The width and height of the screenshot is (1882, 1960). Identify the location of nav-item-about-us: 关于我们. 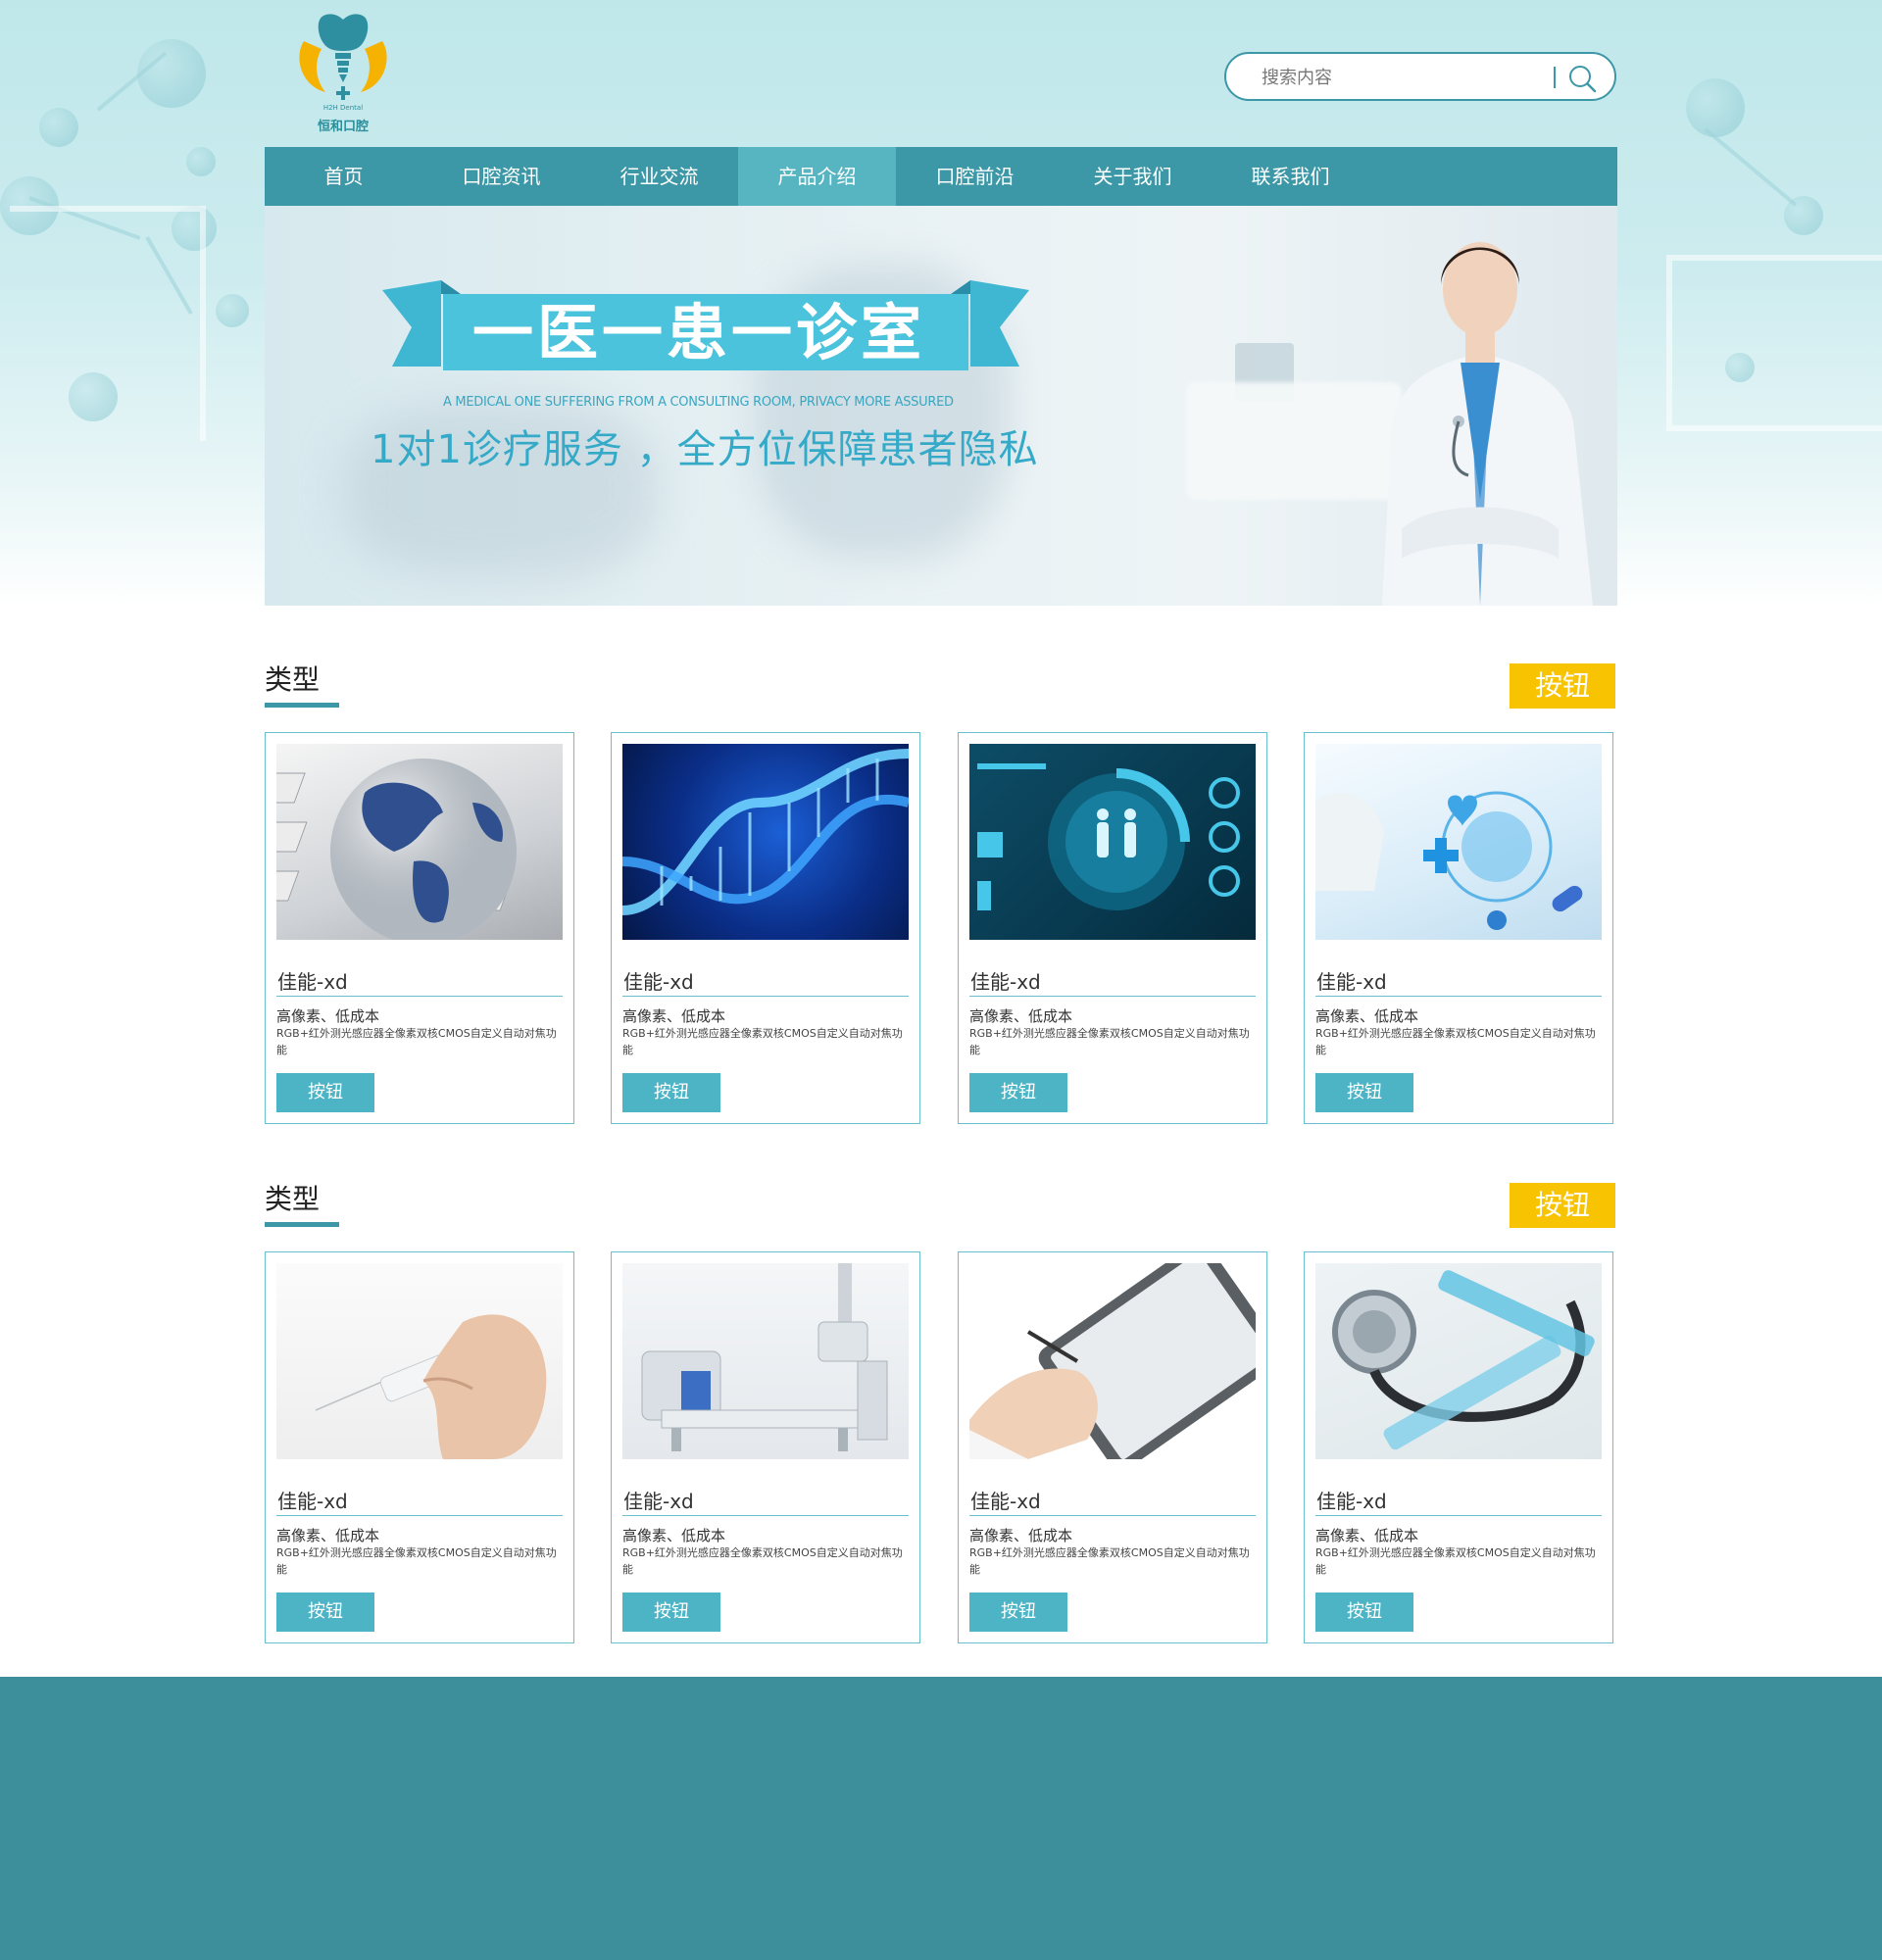
(1133, 176).